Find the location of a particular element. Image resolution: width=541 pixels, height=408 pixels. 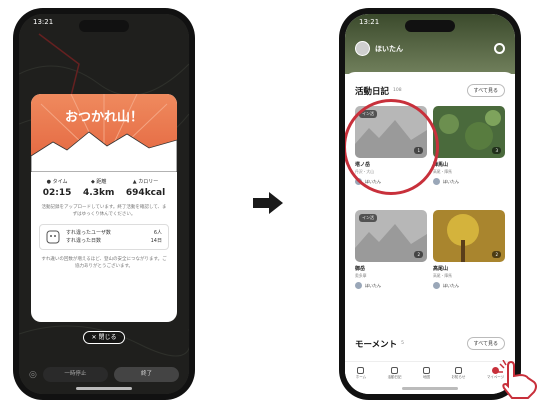

tab-activity: 活動日記 is located at coordinates (394, 373).